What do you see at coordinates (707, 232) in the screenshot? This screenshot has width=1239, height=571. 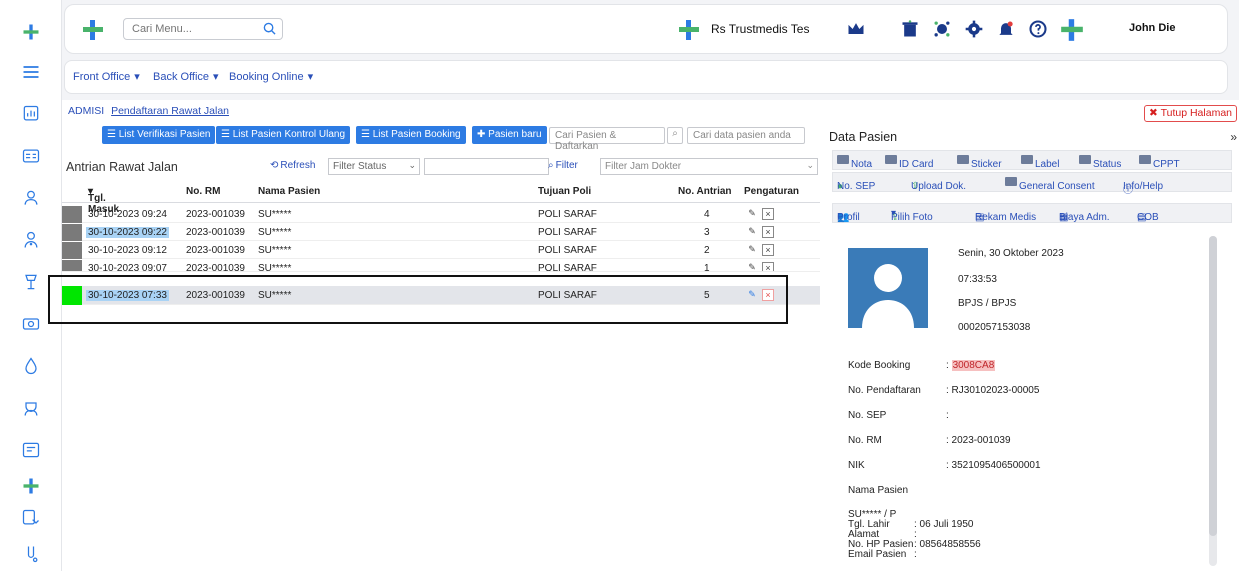 I see `cell-antrian: 3` at bounding box center [707, 232].